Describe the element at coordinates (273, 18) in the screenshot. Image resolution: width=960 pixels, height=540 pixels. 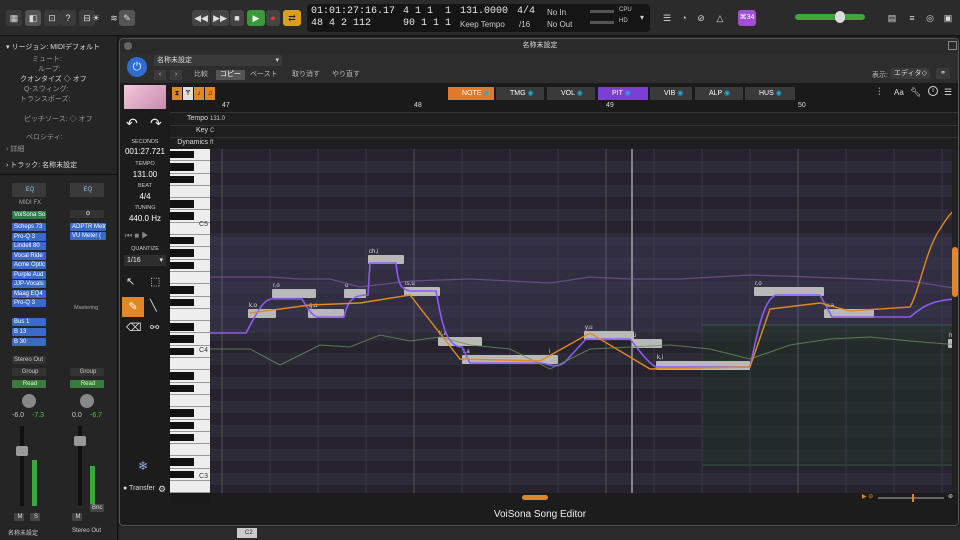
I see `record-button: ●` at that location.